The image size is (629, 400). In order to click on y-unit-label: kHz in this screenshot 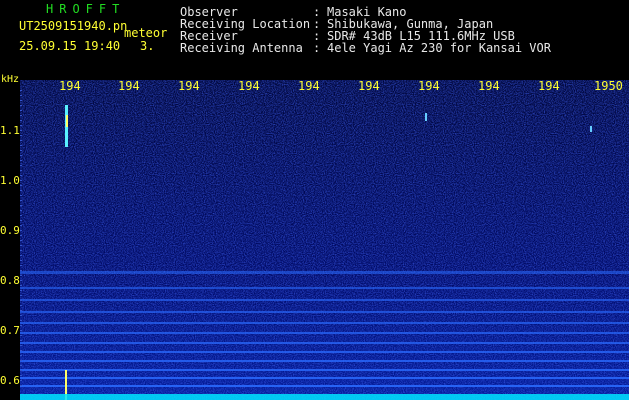, I will do `click(10, 79)`.